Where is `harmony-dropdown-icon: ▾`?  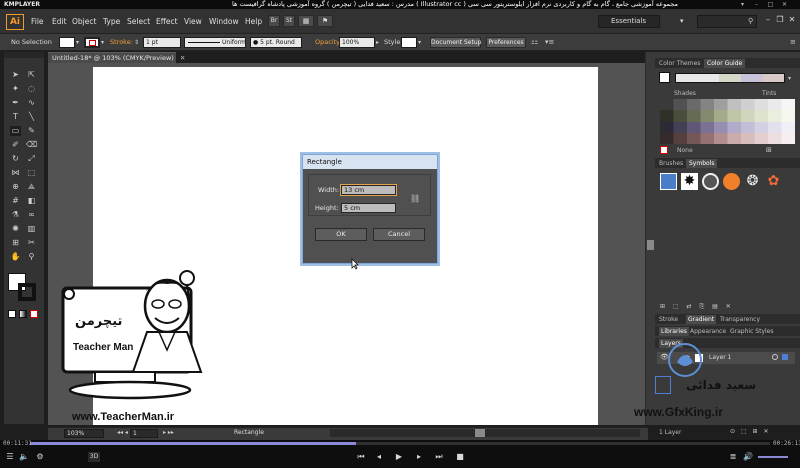
harmony-dropdown-icon: ▾ is located at coordinates (789, 78).